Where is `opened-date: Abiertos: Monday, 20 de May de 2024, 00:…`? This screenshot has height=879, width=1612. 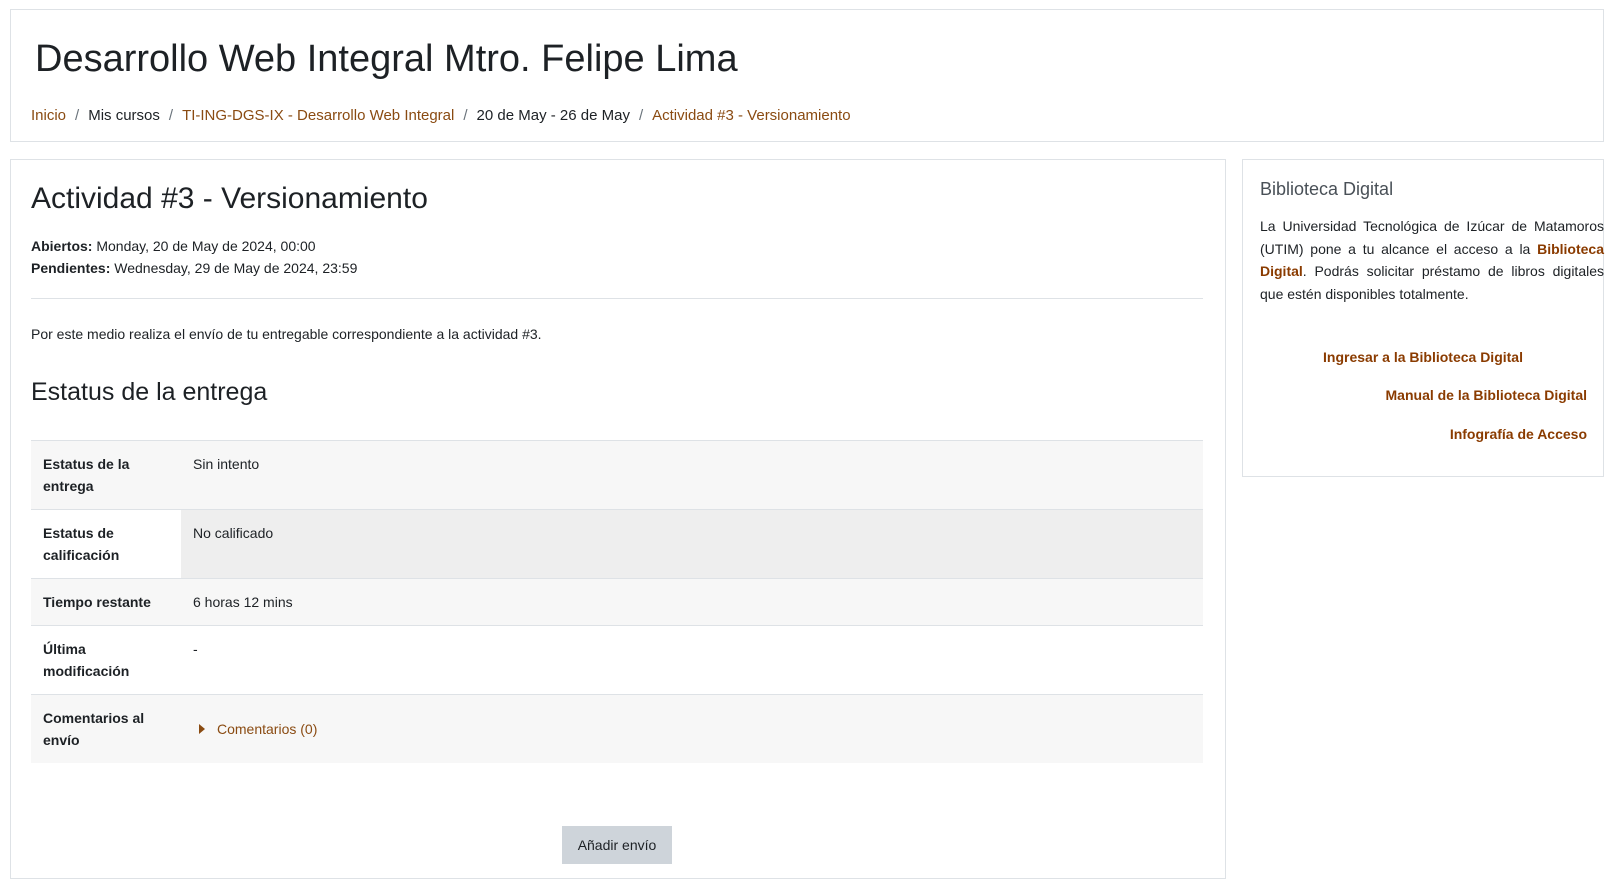
opened-date: Abiertos: Monday, 20 de May de 2024, 00:… is located at coordinates (194, 246).